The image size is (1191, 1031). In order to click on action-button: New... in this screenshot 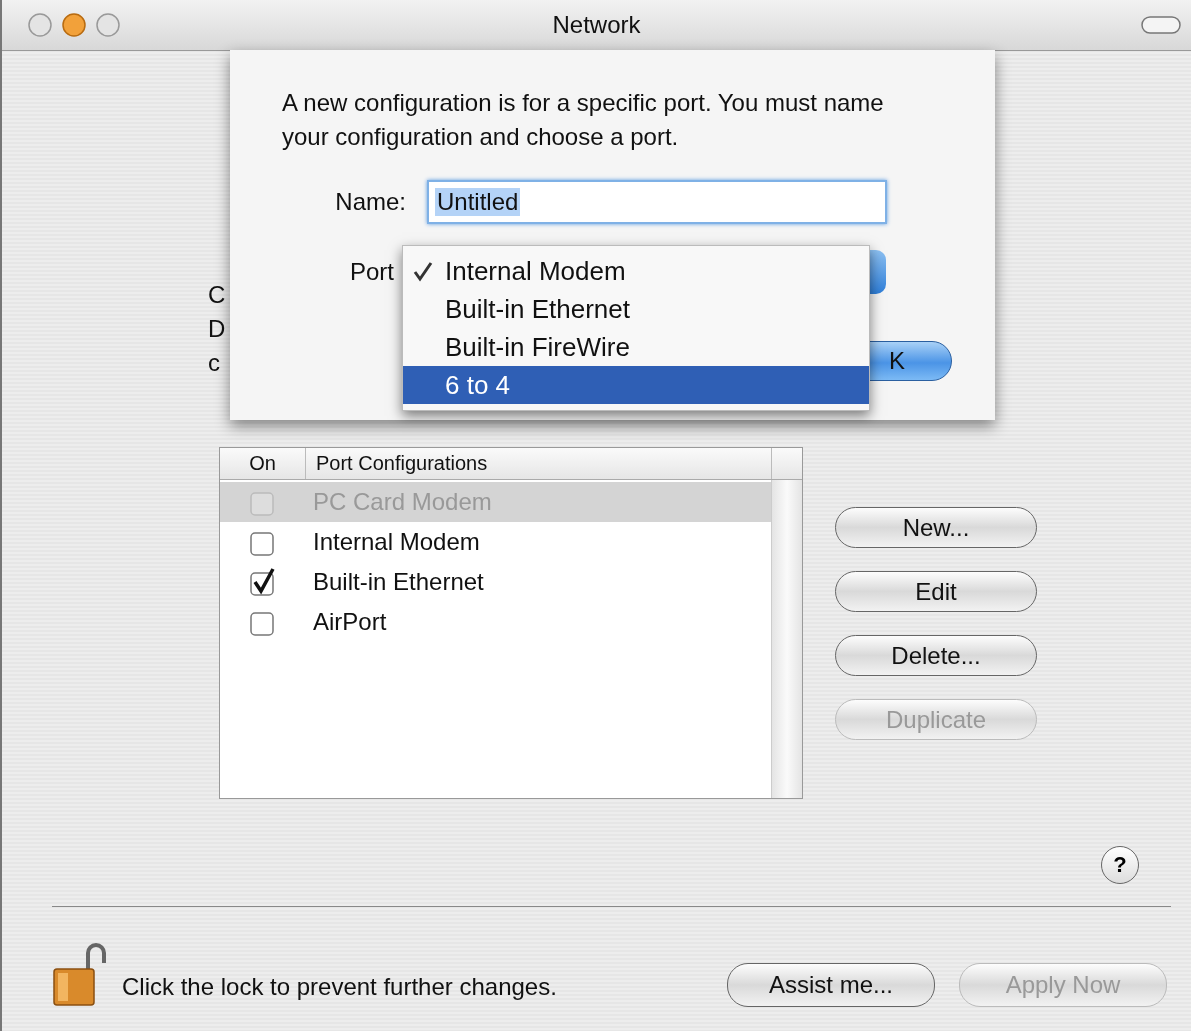, I will do `click(936, 527)`.